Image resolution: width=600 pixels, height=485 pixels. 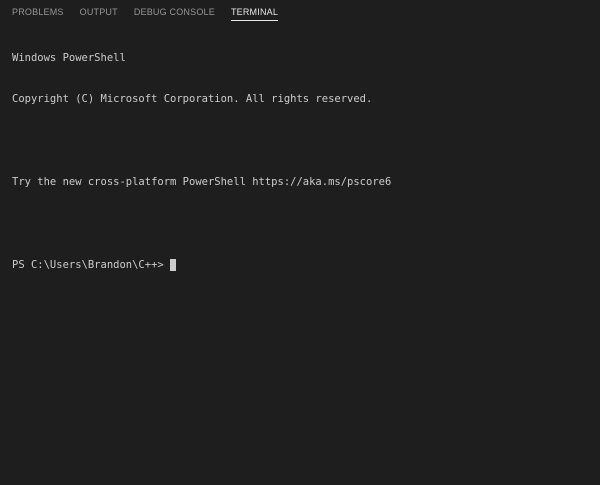 I want to click on tab-terminal: TERMINAL, so click(x=254, y=12).